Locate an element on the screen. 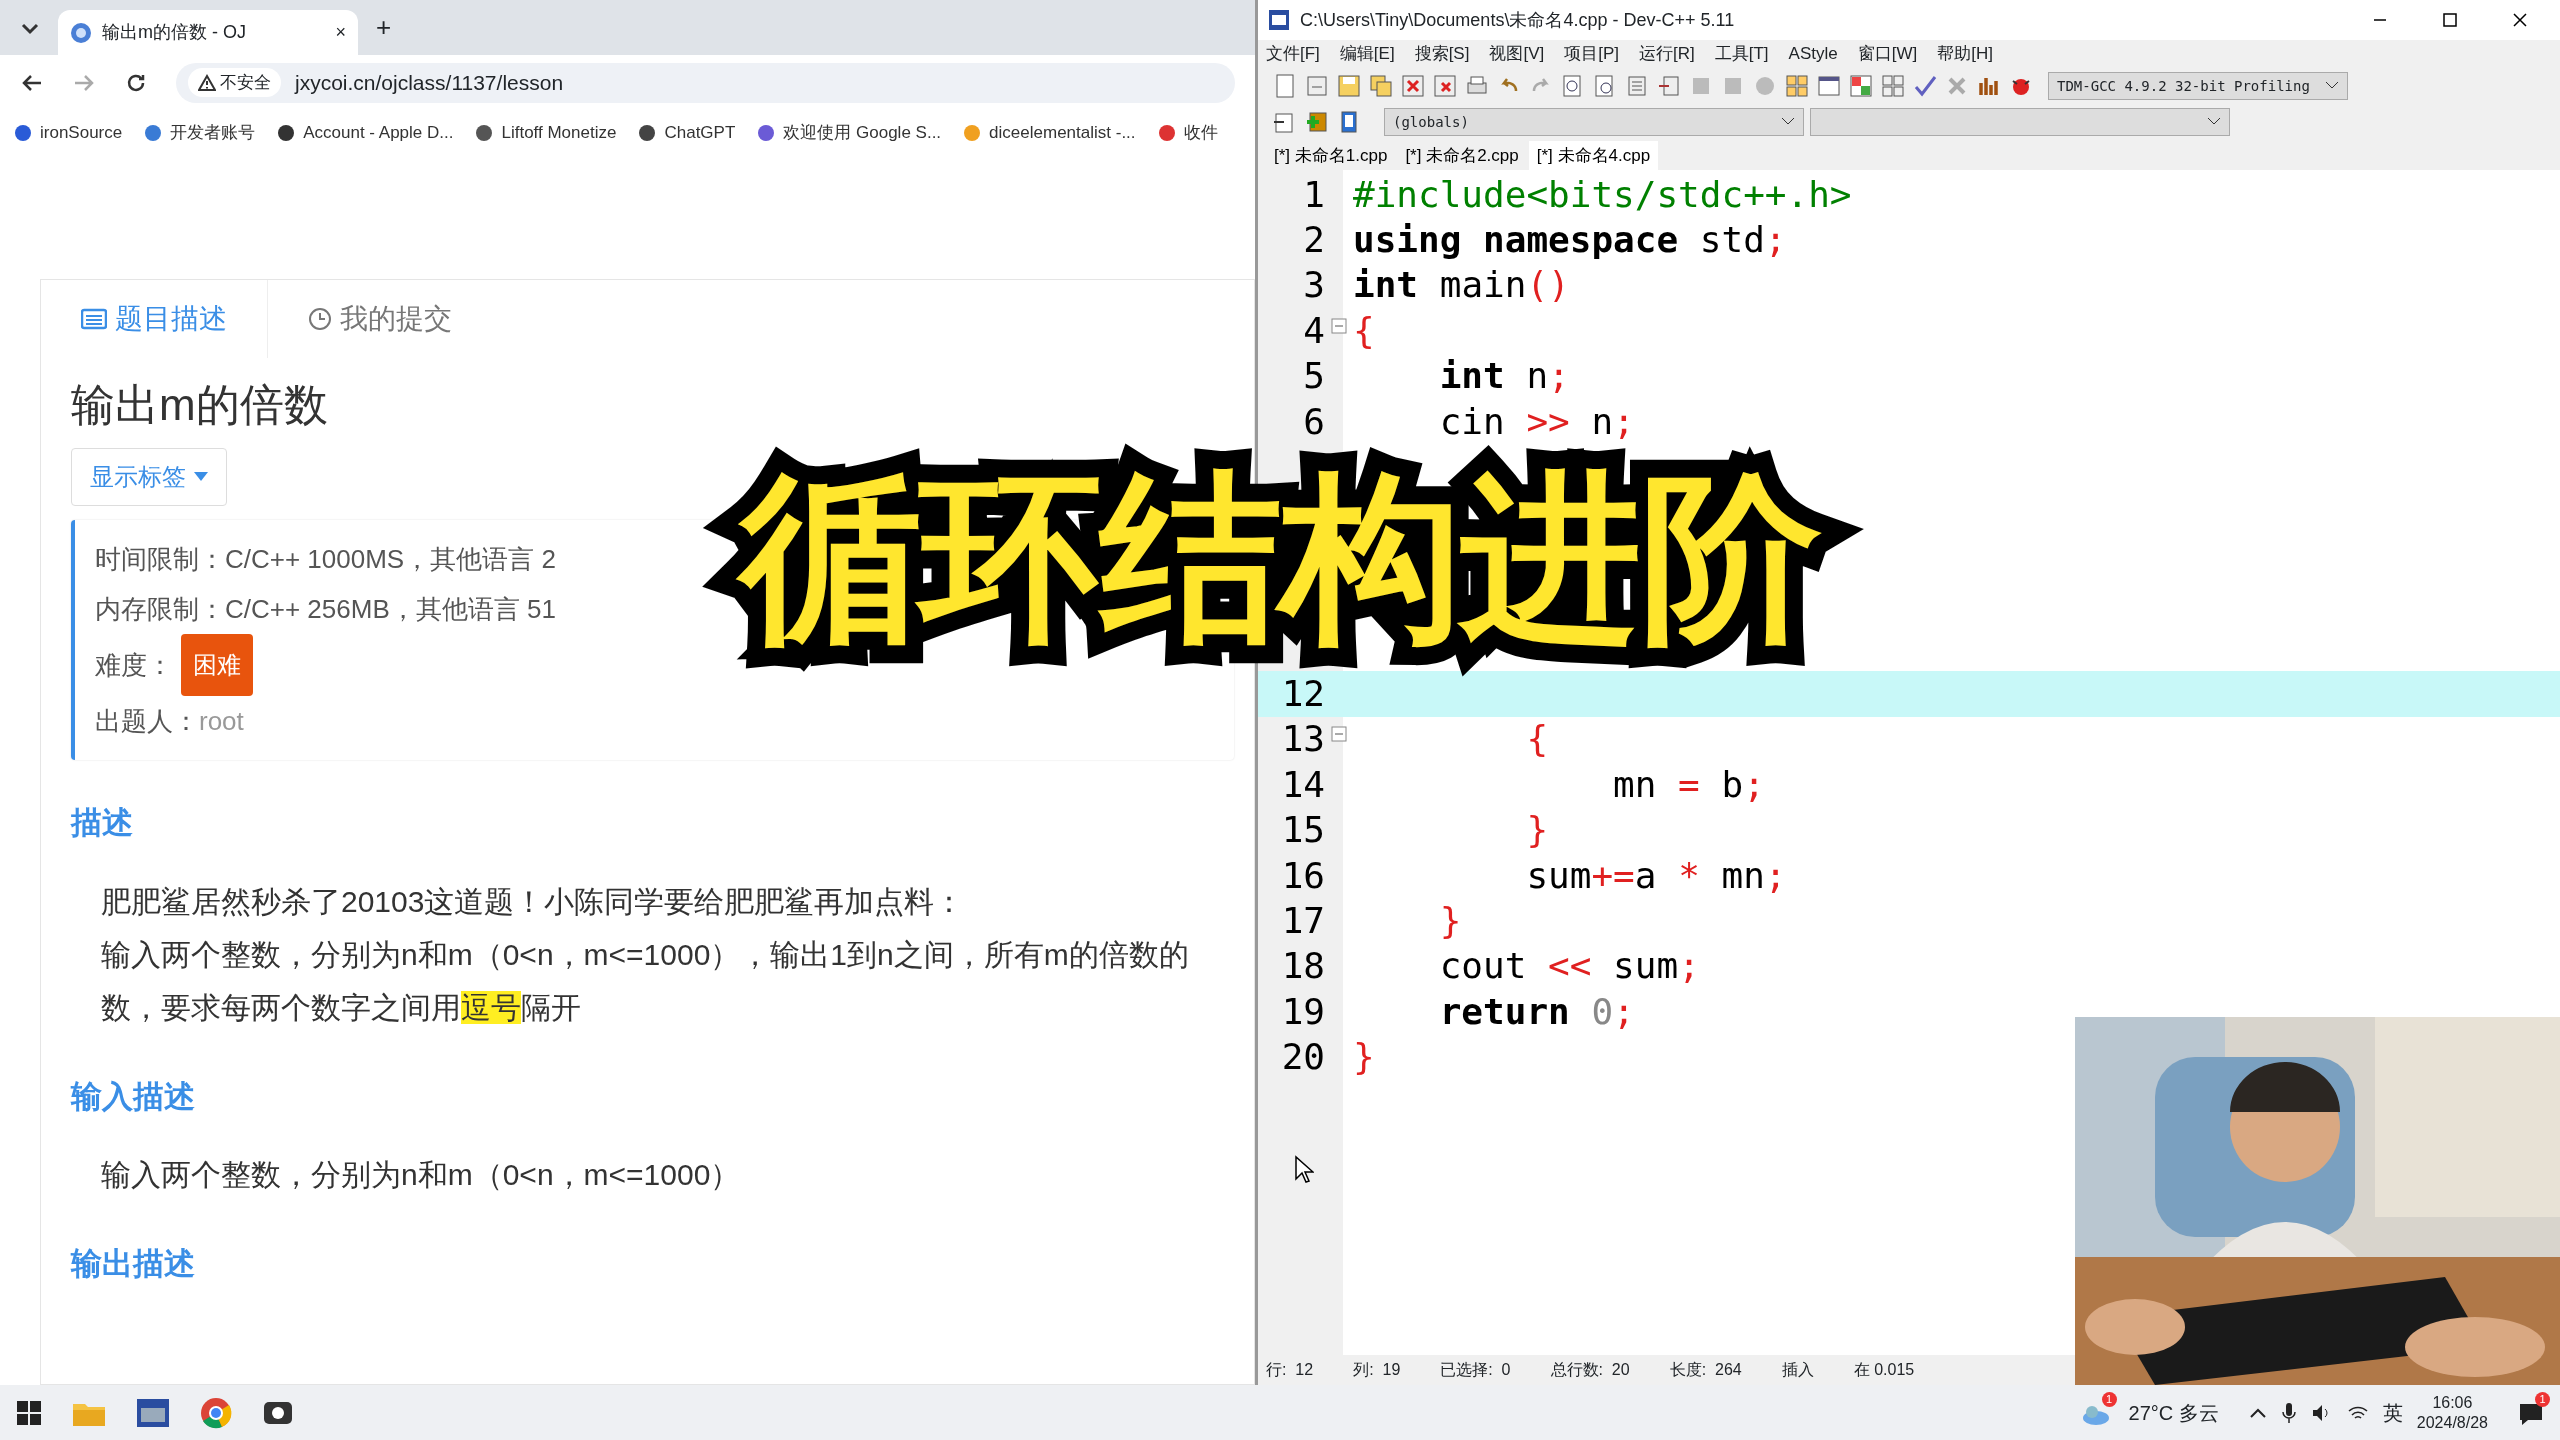  limit-text: 内存限制：C/C++ 256MB，其他语言 51 is located at coordinates (326, 609).